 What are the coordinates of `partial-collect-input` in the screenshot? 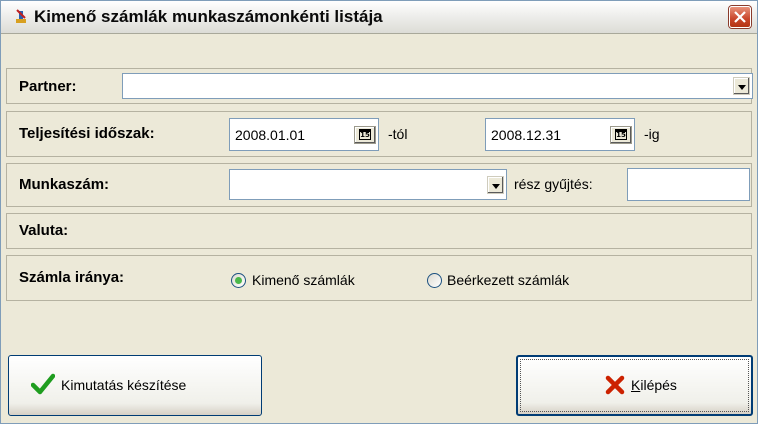 It's located at (688, 184).